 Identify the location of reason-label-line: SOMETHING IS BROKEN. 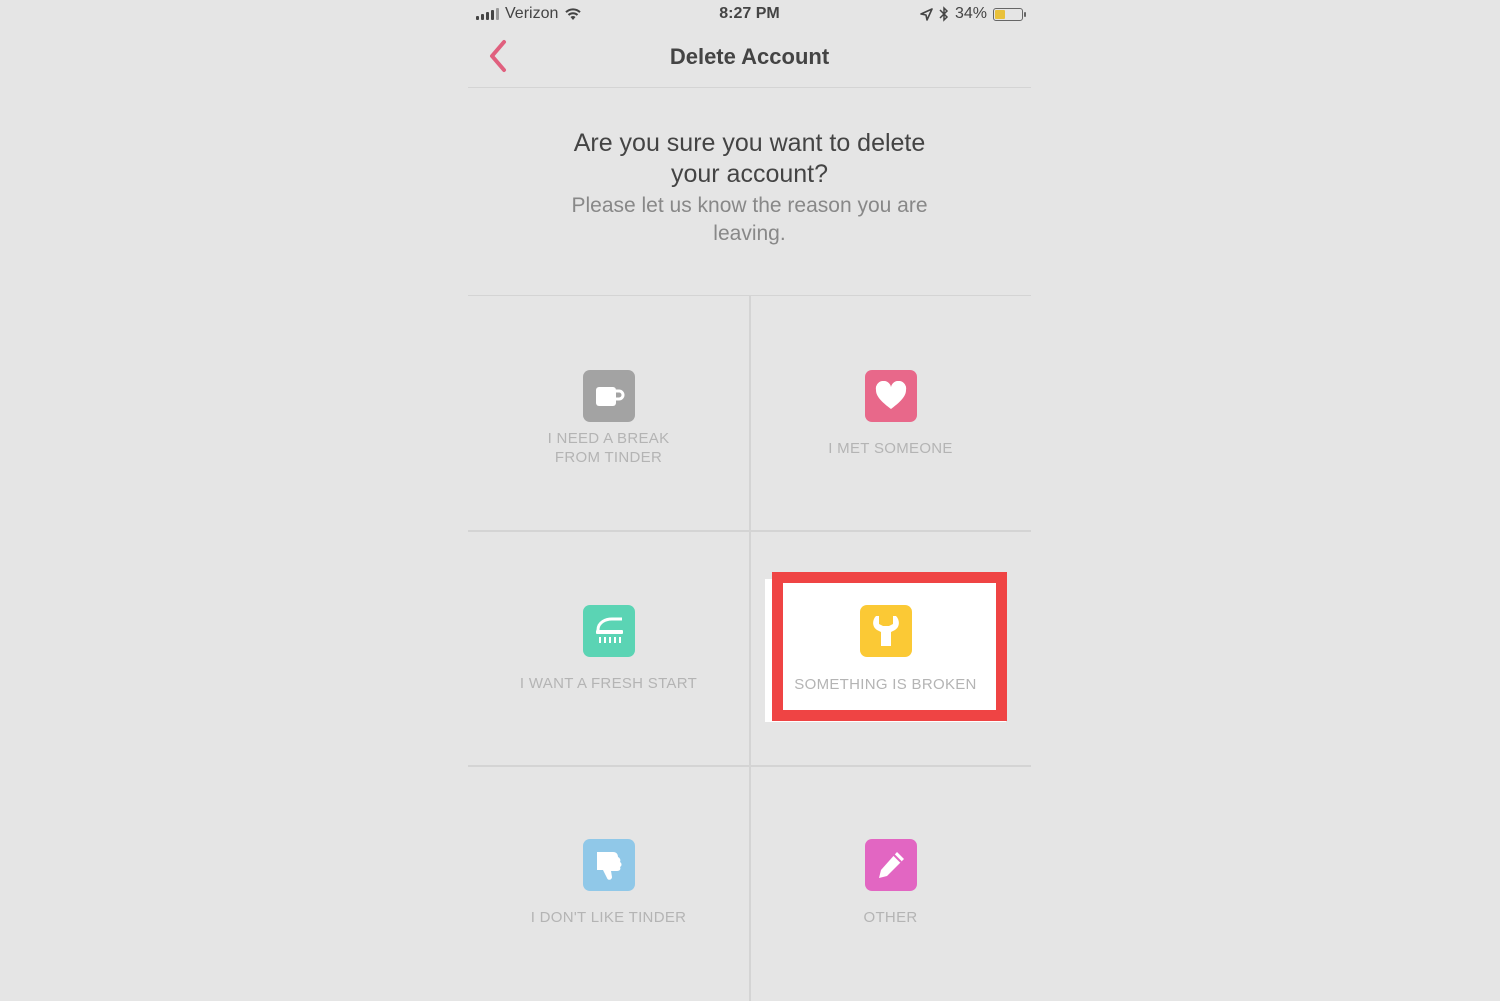
(885, 684).